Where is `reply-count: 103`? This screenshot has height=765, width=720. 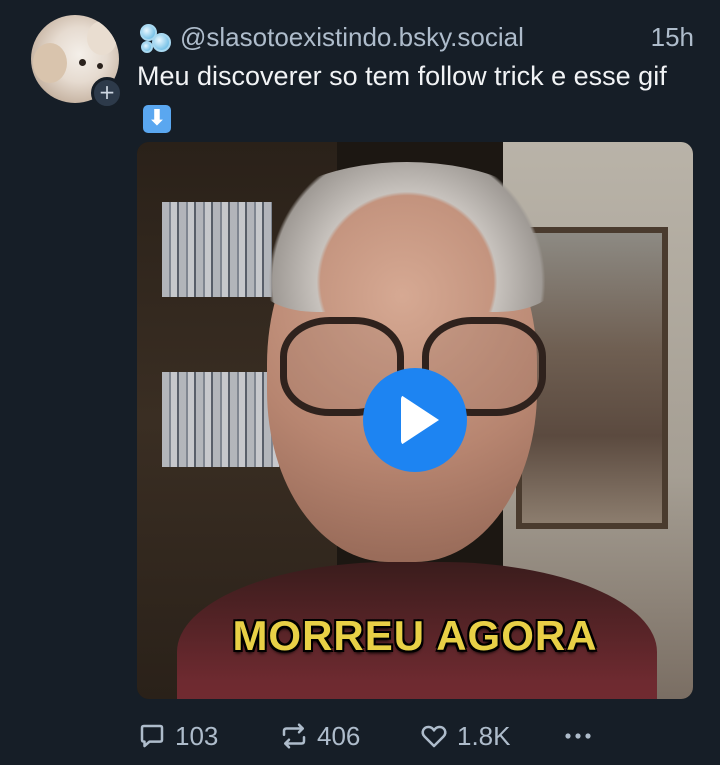
reply-count: 103 is located at coordinates (197, 735).